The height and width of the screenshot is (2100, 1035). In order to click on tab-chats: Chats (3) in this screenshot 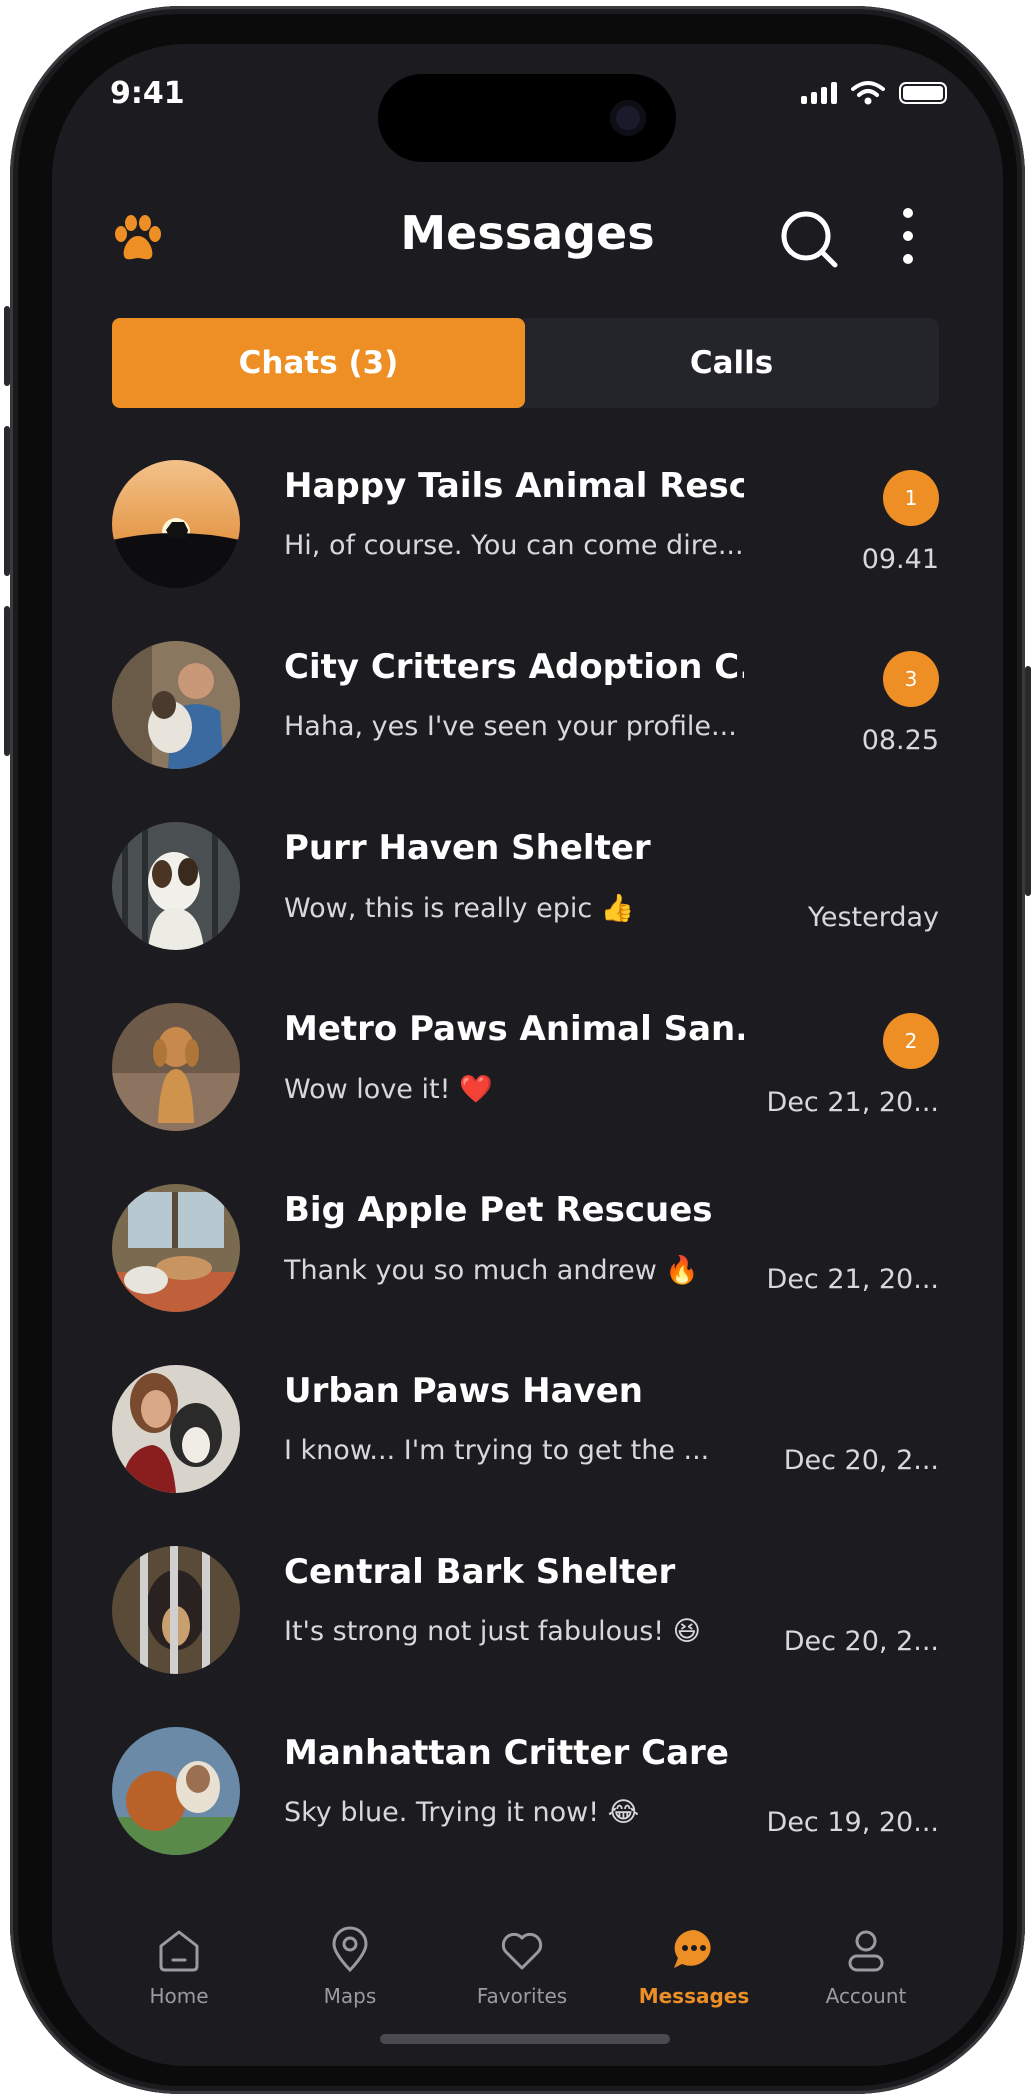, I will do `click(318, 363)`.